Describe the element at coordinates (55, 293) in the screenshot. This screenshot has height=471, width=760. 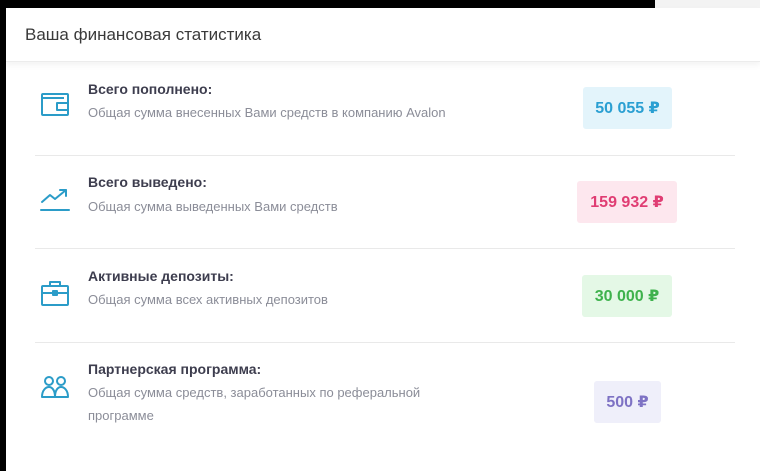
I see `briefcase-icon` at that location.